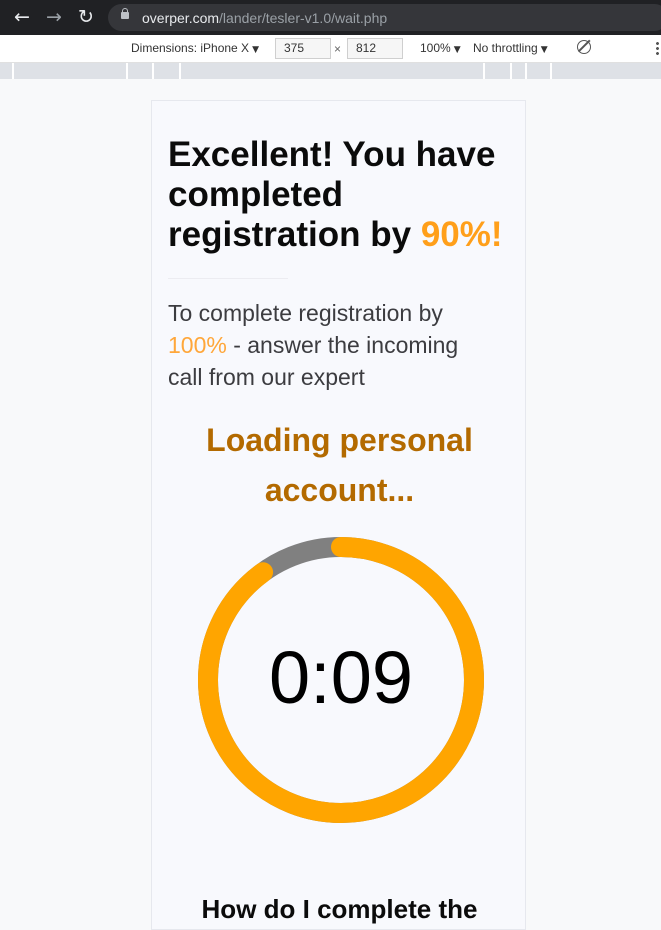  I want to click on forward-arrow-icon: →, so click(54, 17).